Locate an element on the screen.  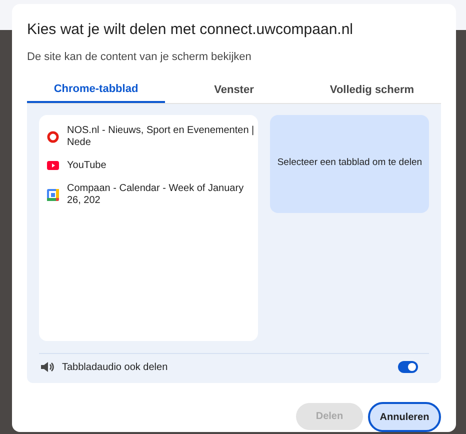
tab-title: YouTube is located at coordinates (86, 166).